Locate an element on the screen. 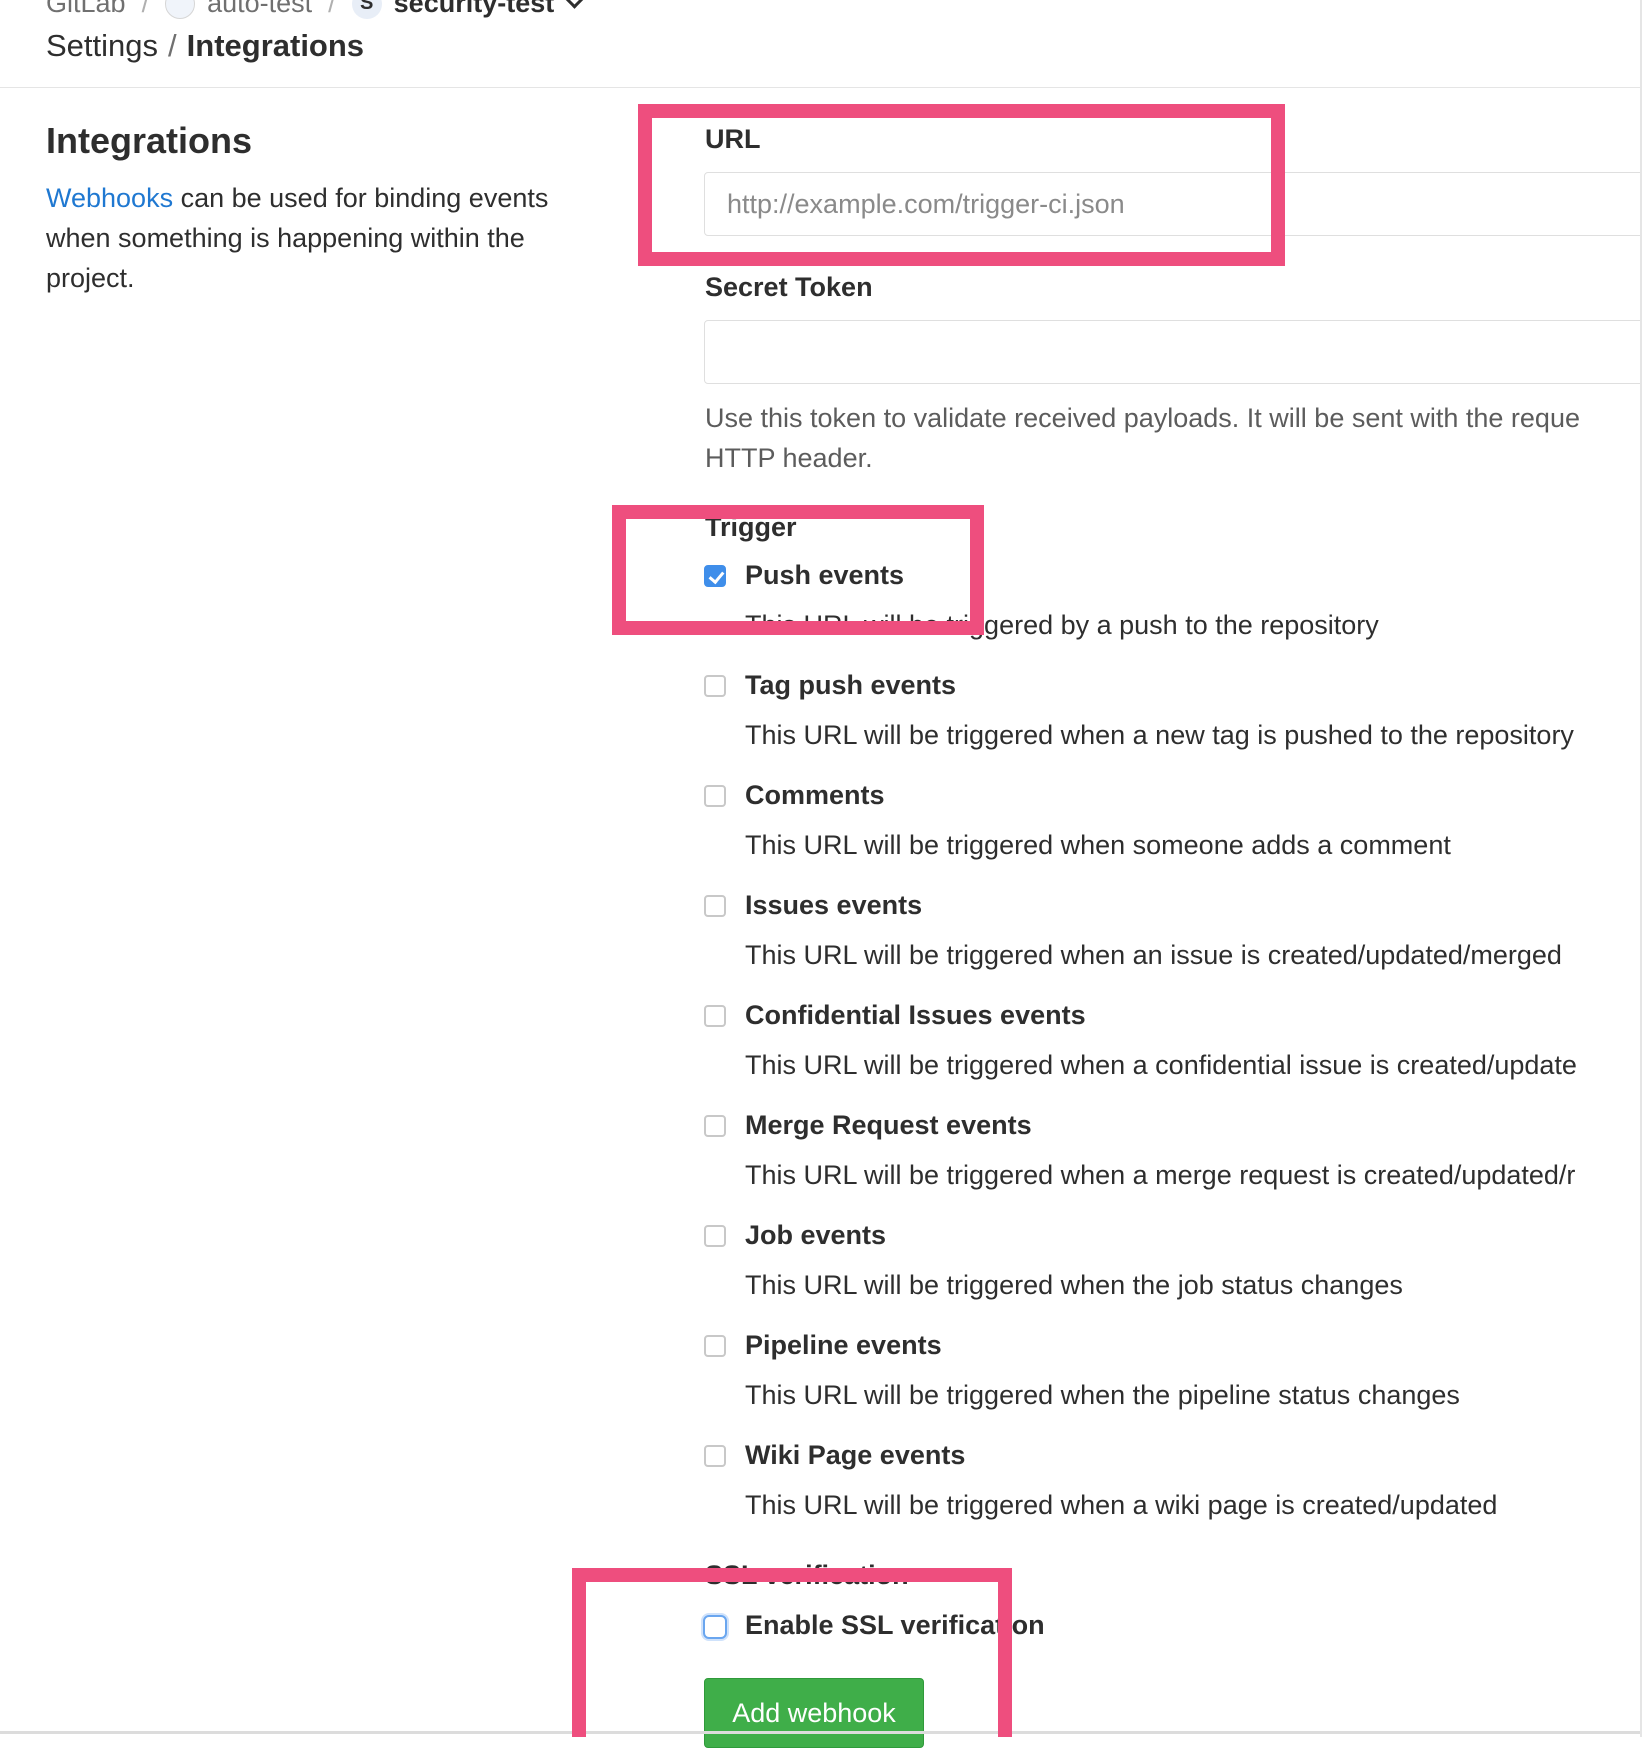 Image resolution: width=1642 pixels, height=1748 pixels. highlight-url-box is located at coordinates (961, 185).